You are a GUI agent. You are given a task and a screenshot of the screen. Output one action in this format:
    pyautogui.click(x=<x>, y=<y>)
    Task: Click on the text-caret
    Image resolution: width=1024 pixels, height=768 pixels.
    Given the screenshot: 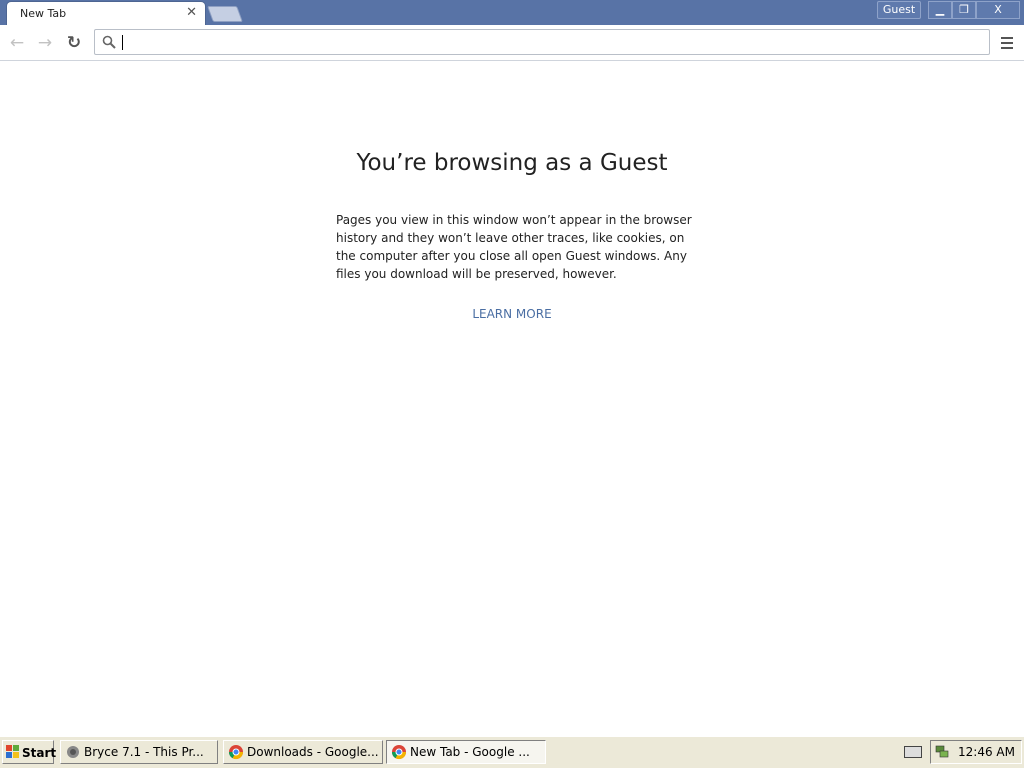 What is the action you would take?
    pyautogui.click(x=122, y=42)
    